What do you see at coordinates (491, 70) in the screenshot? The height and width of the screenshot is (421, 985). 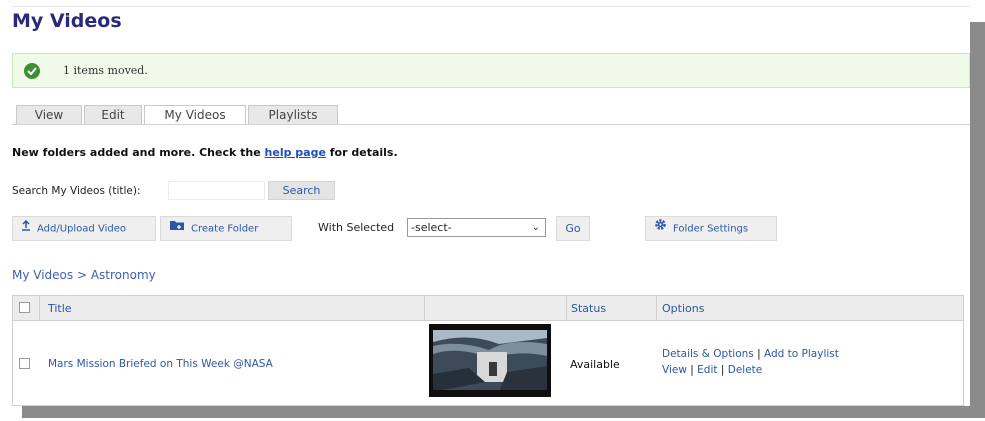 I see `status-message: 1 items moved.` at bounding box center [491, 70].